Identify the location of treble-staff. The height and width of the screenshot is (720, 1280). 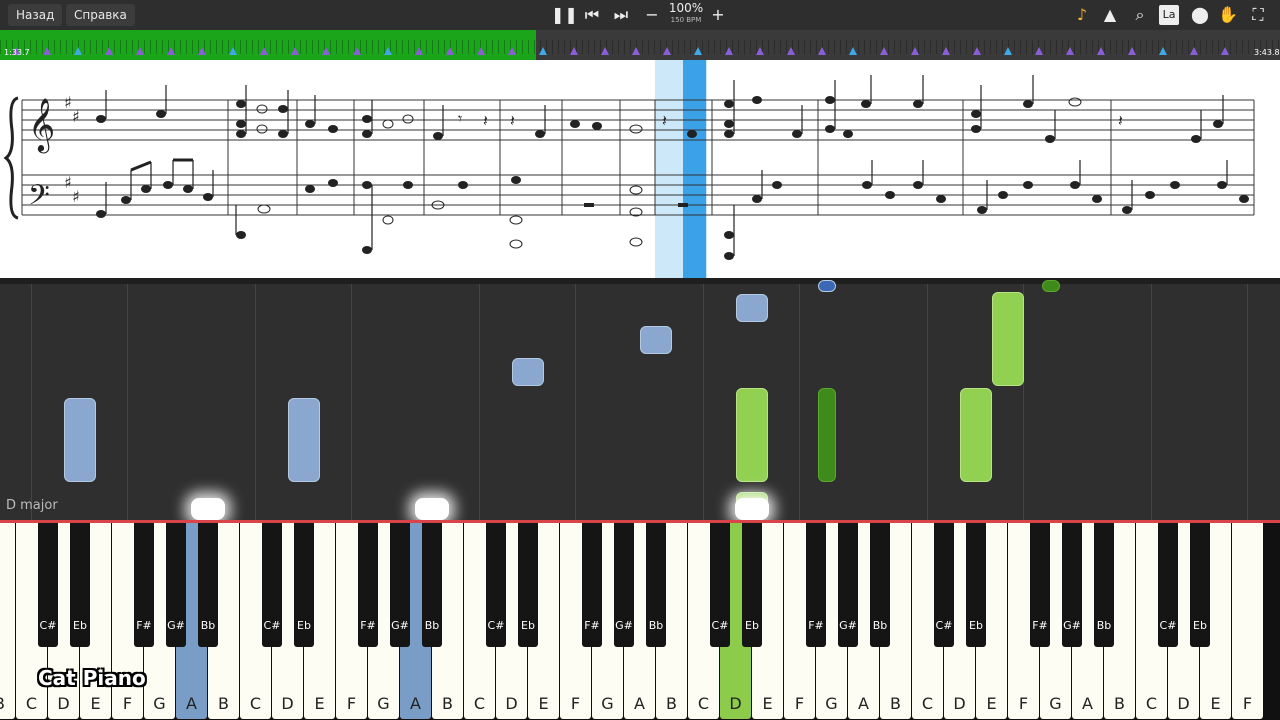
(638, 120).